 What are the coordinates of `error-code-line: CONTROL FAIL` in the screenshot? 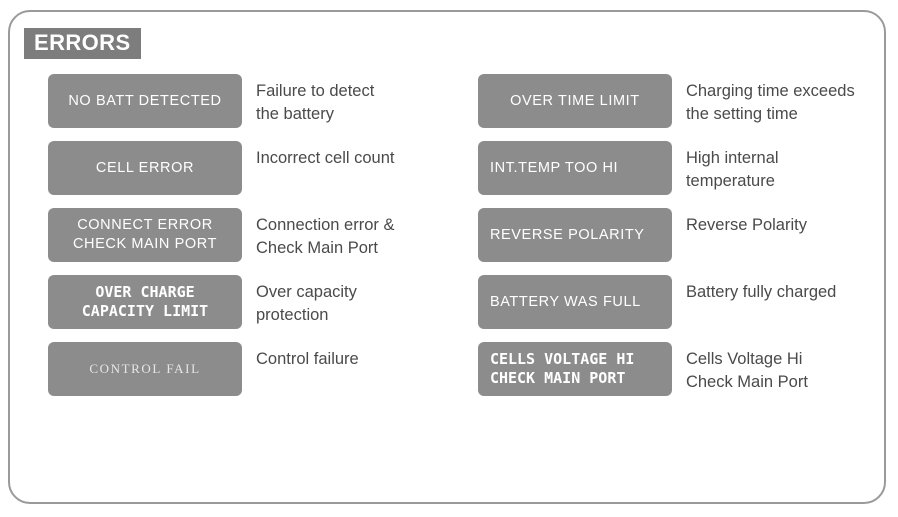 It's located at (145, 368).